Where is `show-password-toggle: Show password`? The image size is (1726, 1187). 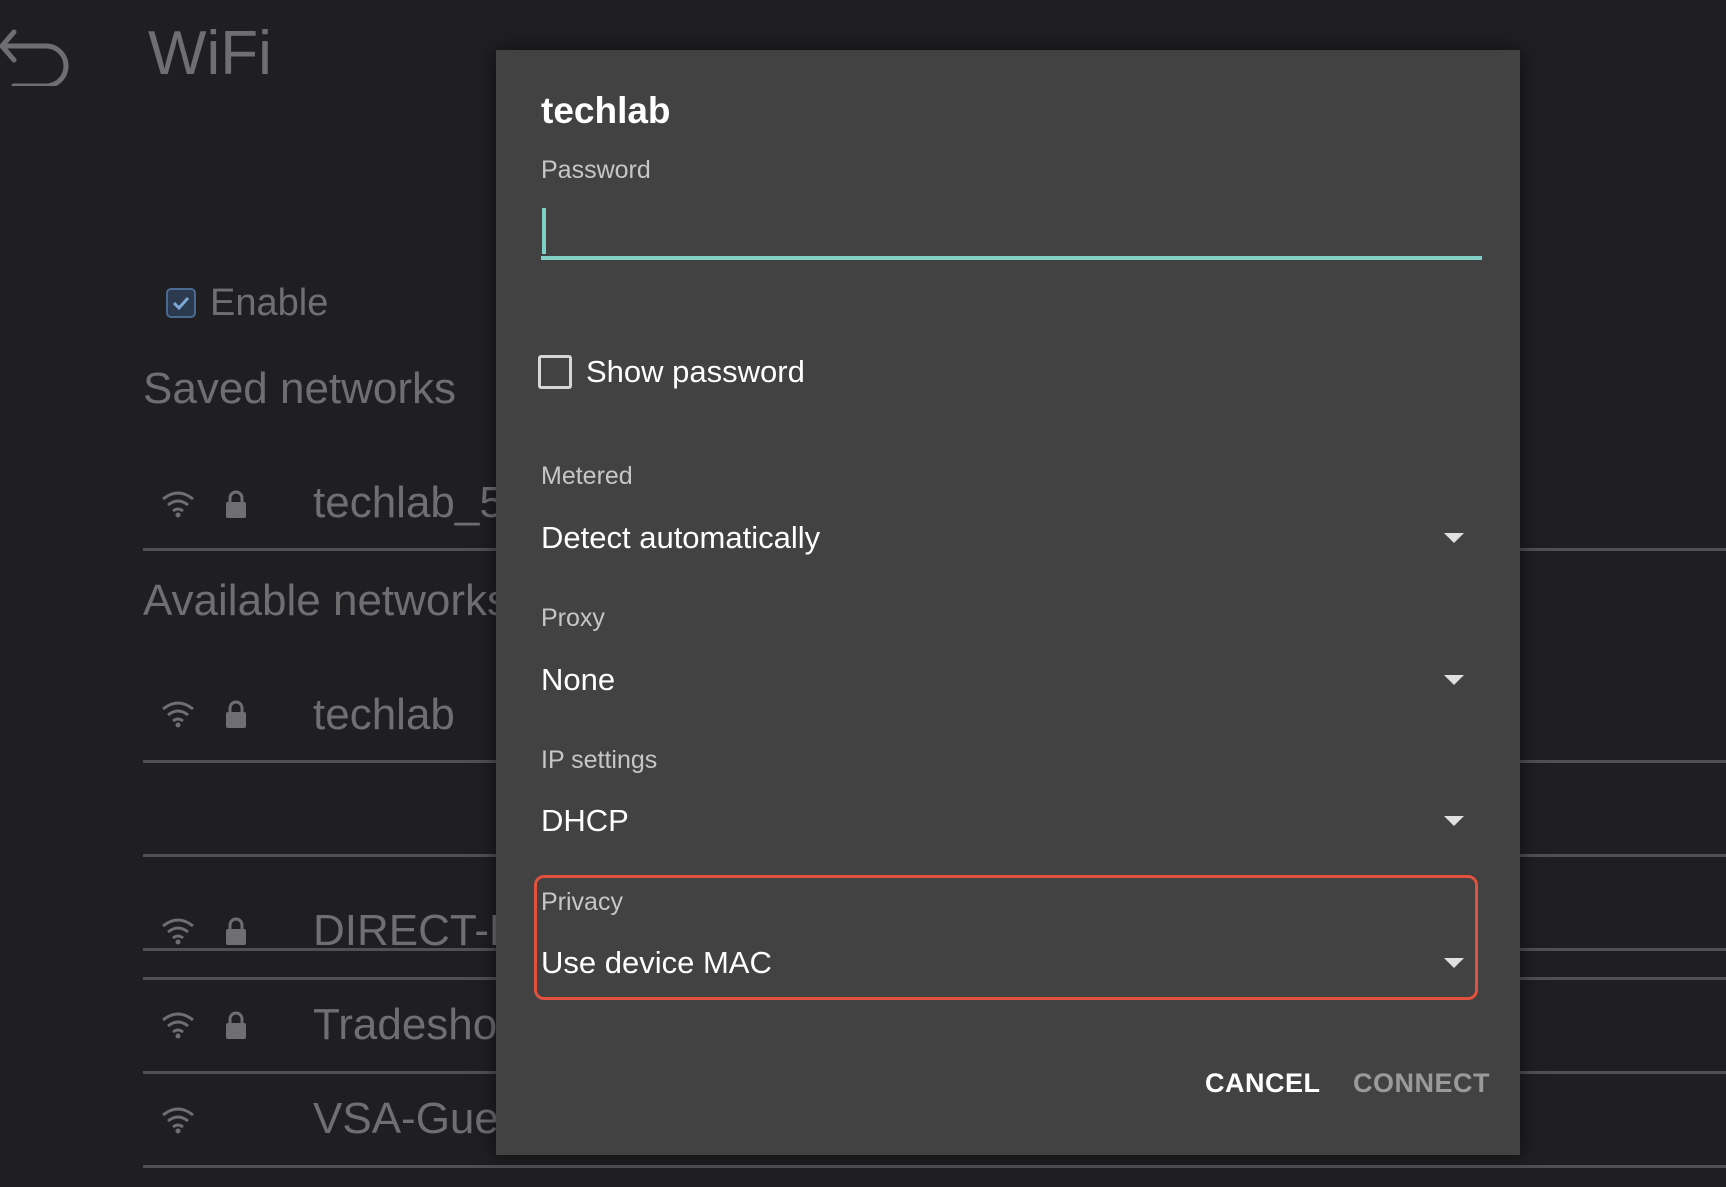 show-password-toggle: Show password is located at coordinates (671, 372).